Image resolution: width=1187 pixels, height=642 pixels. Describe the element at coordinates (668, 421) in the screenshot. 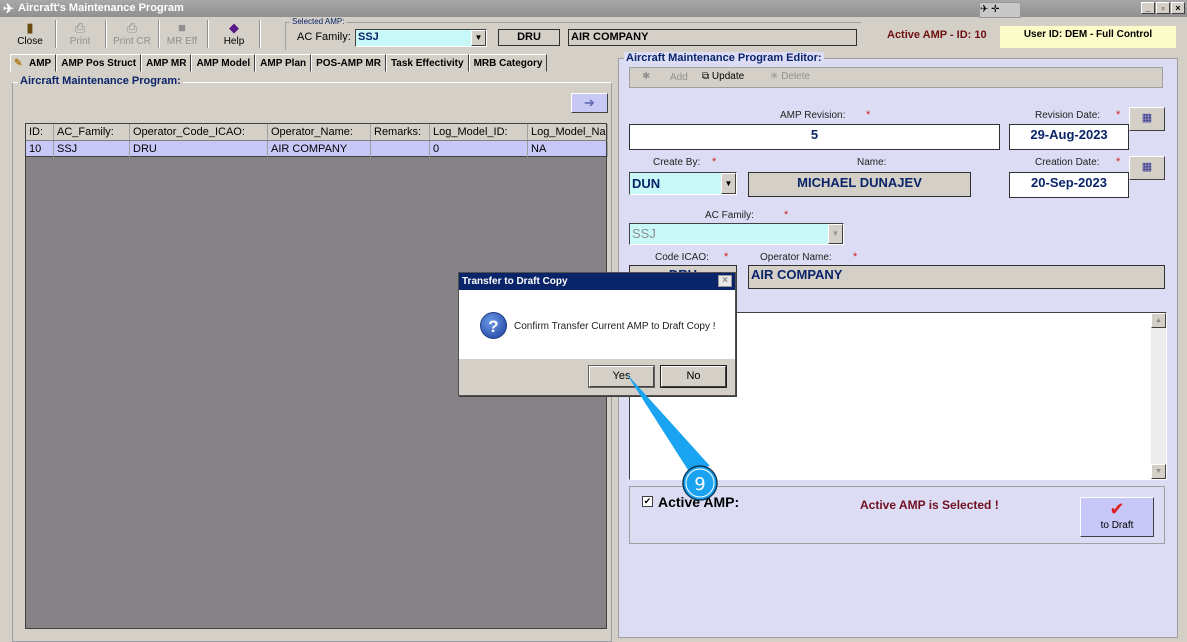

I see `callout-pointer` at that location.